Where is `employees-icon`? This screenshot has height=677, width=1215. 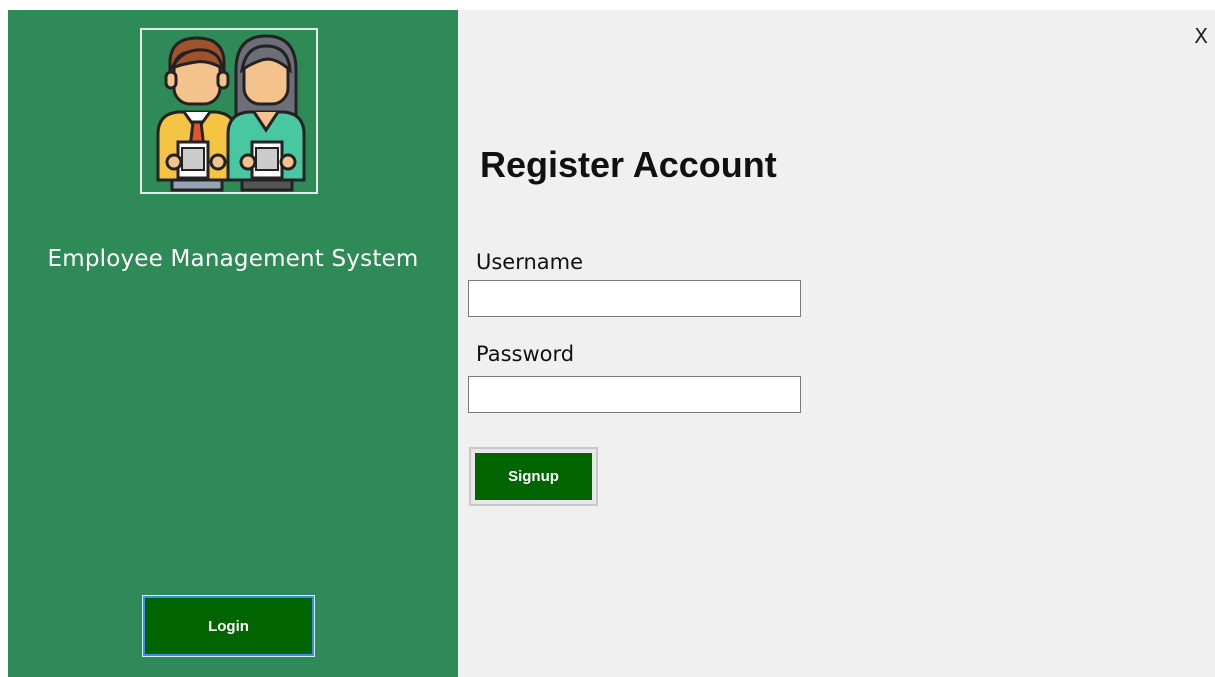 employees-icon is located at coordinates (231, 113).